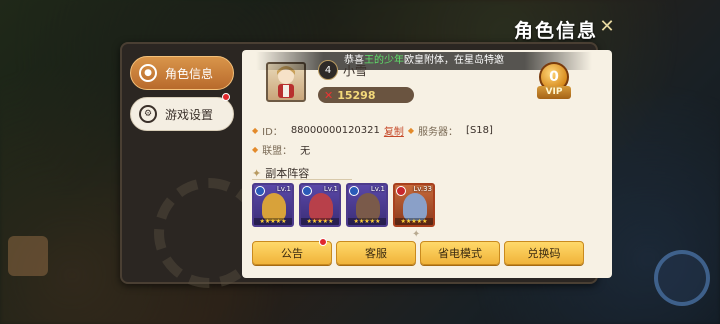 The height and width of the screenshot is (324, 720). What do you see at coordinates (277, 151) in the screenshot?
I see `alliance-label: 联盟：` at bounding box center [277, 151].